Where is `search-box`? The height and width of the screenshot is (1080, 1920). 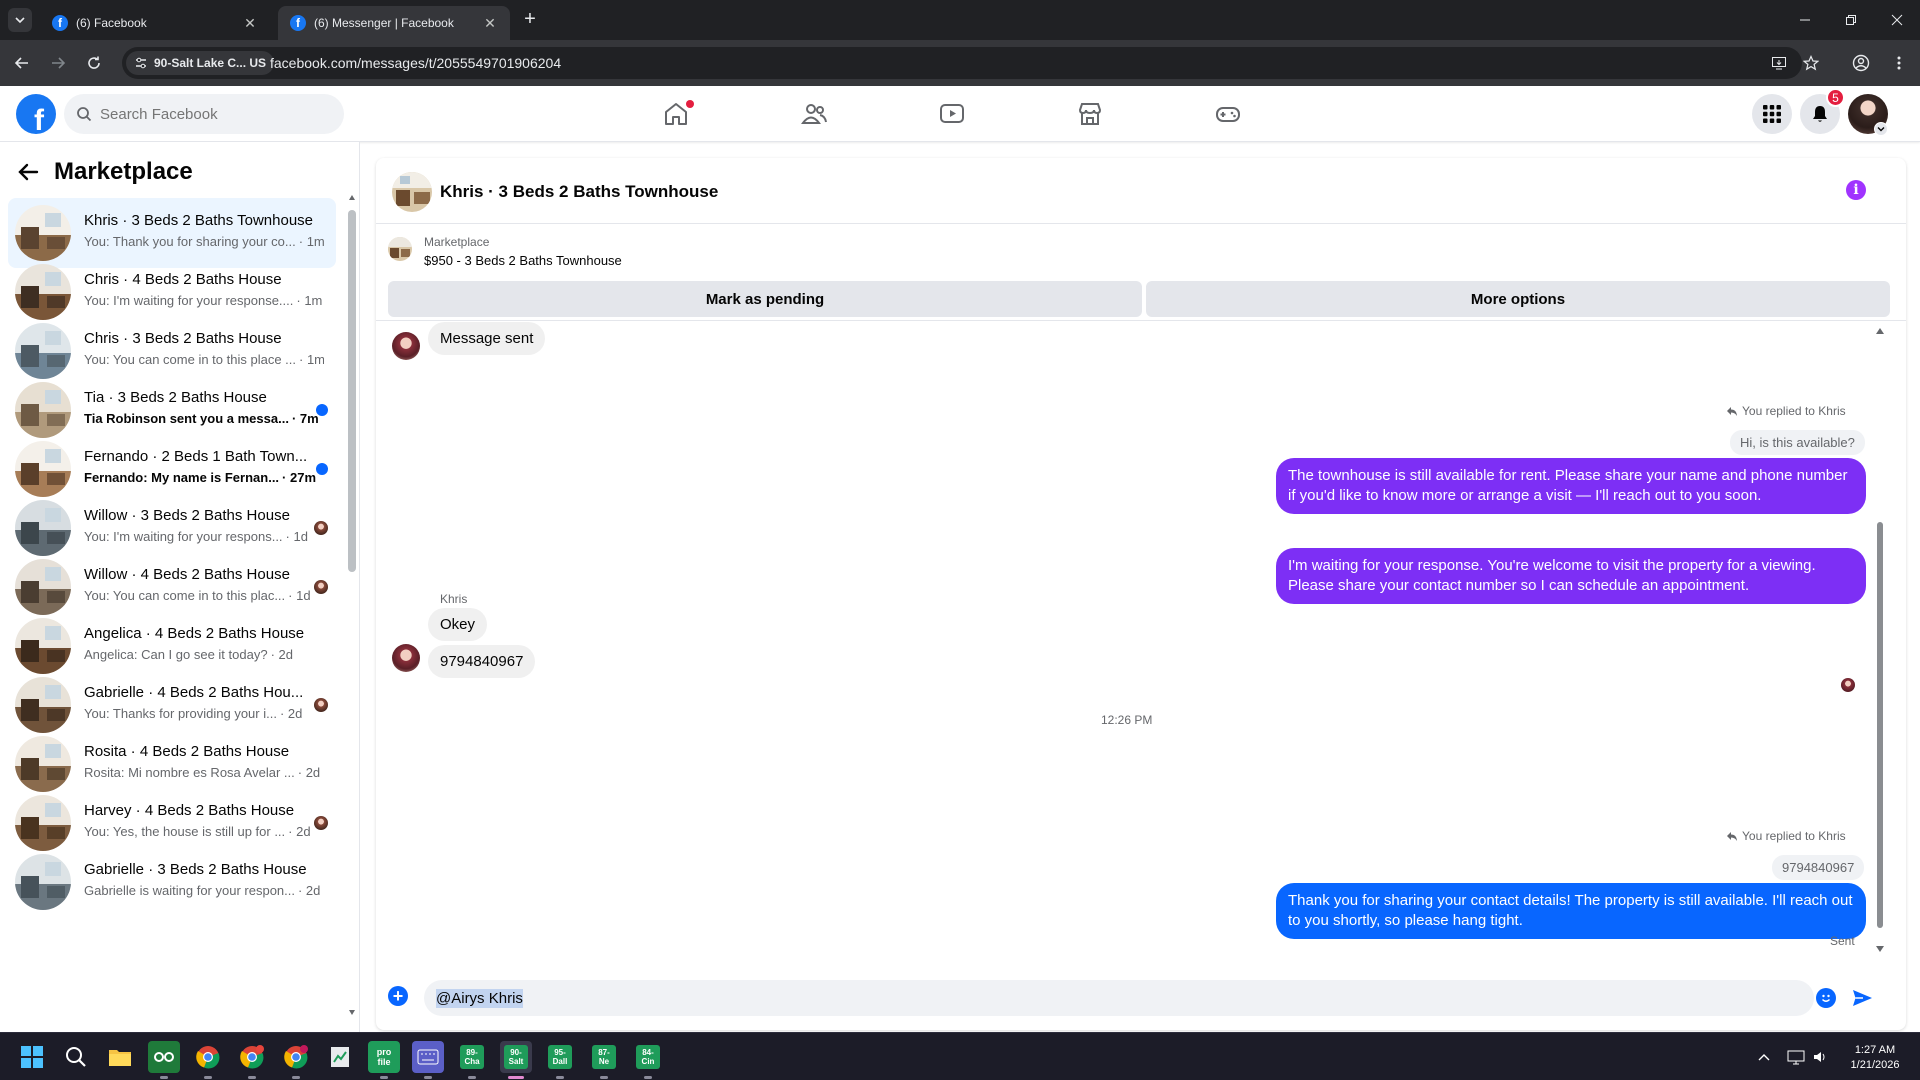
search-box is located at coordinates (204, 114).